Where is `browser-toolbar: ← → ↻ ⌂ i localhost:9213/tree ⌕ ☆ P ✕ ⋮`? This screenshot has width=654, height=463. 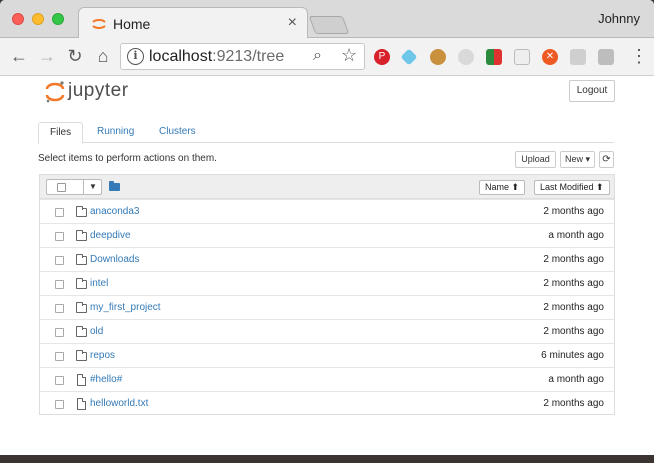 browser-toolbar: ← → ↻ ⌂ i localhost:9213/tree ⌕ ☆ P ✕ ⋮ is located at coordinates (327, 57).